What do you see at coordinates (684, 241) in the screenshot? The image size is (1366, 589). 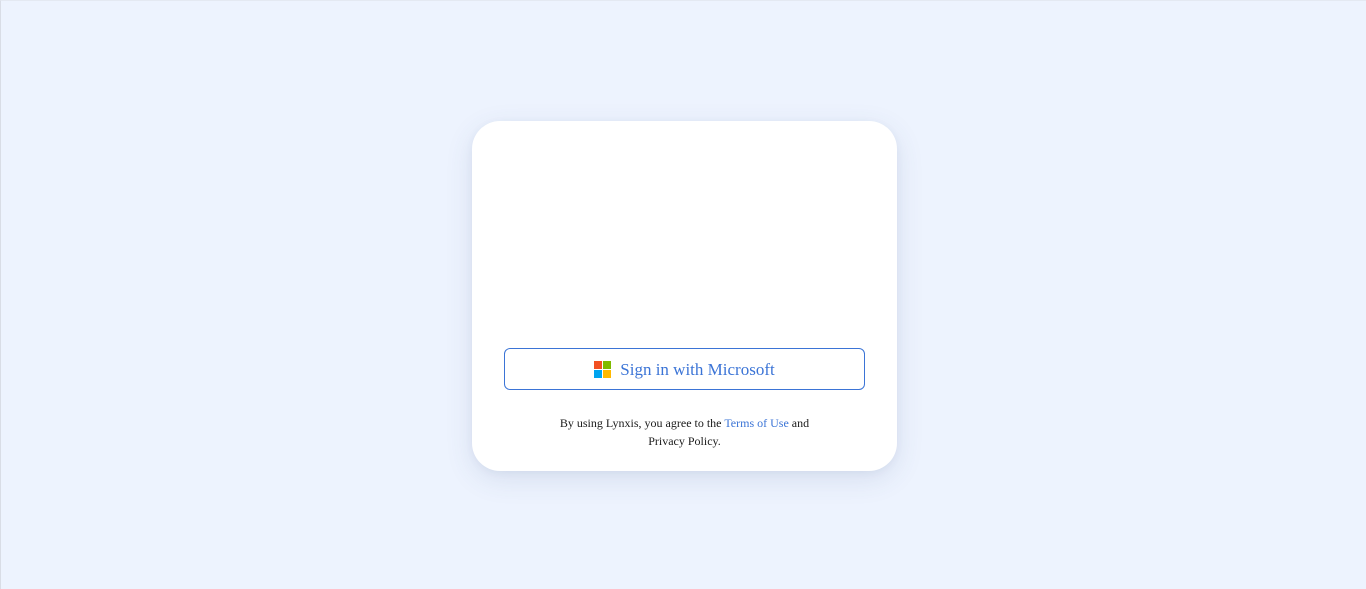 I see `logo-area` at bounding box center [684, 241].